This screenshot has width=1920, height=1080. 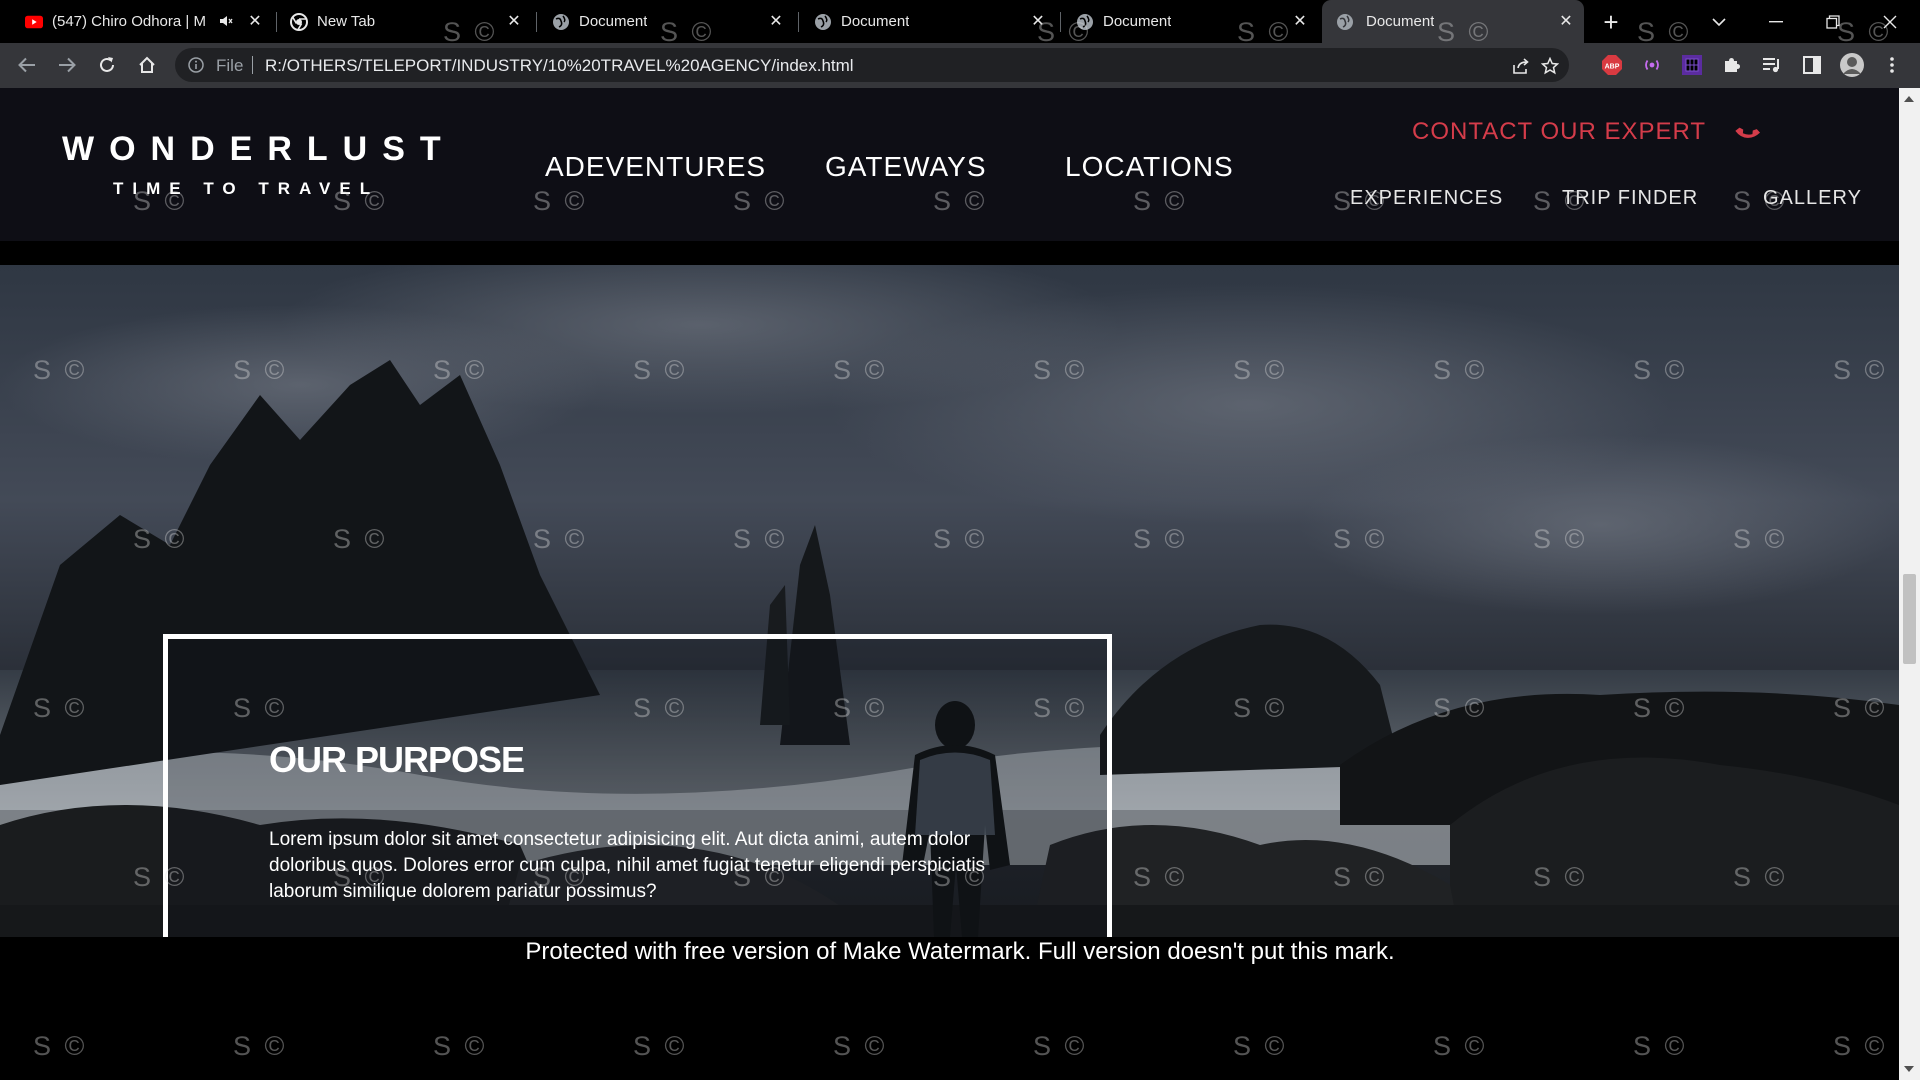 I want to click on tab-title: New Tab, so click(x=346, y=21).